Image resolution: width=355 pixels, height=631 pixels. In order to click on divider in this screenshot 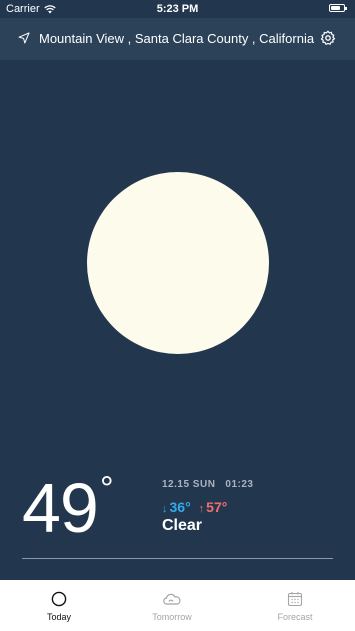, I will do `click(177, 558)`.